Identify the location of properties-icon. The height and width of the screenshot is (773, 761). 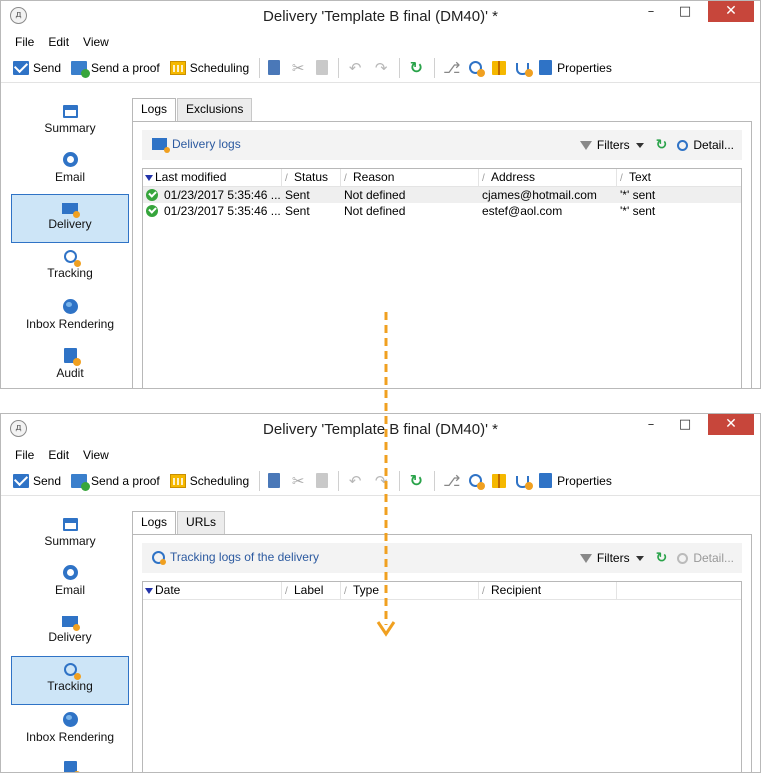
(546, 67).